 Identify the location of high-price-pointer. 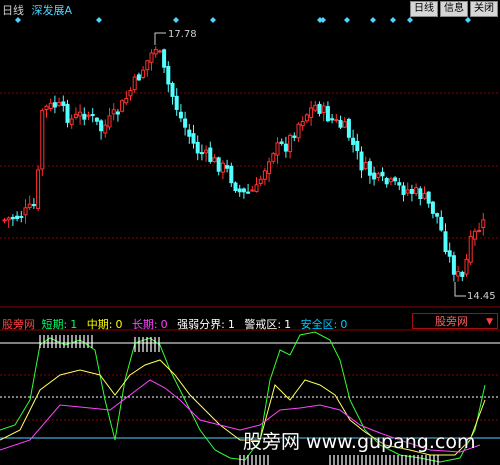
(160, 38).